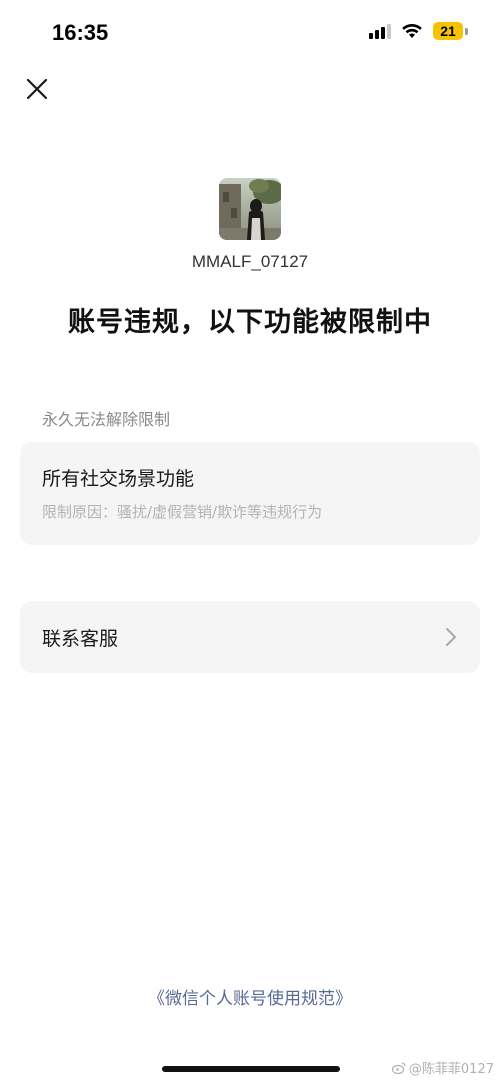 This screenshot has height=1082, width=500. I want to click on status-icons: 21, so click(418, 31).